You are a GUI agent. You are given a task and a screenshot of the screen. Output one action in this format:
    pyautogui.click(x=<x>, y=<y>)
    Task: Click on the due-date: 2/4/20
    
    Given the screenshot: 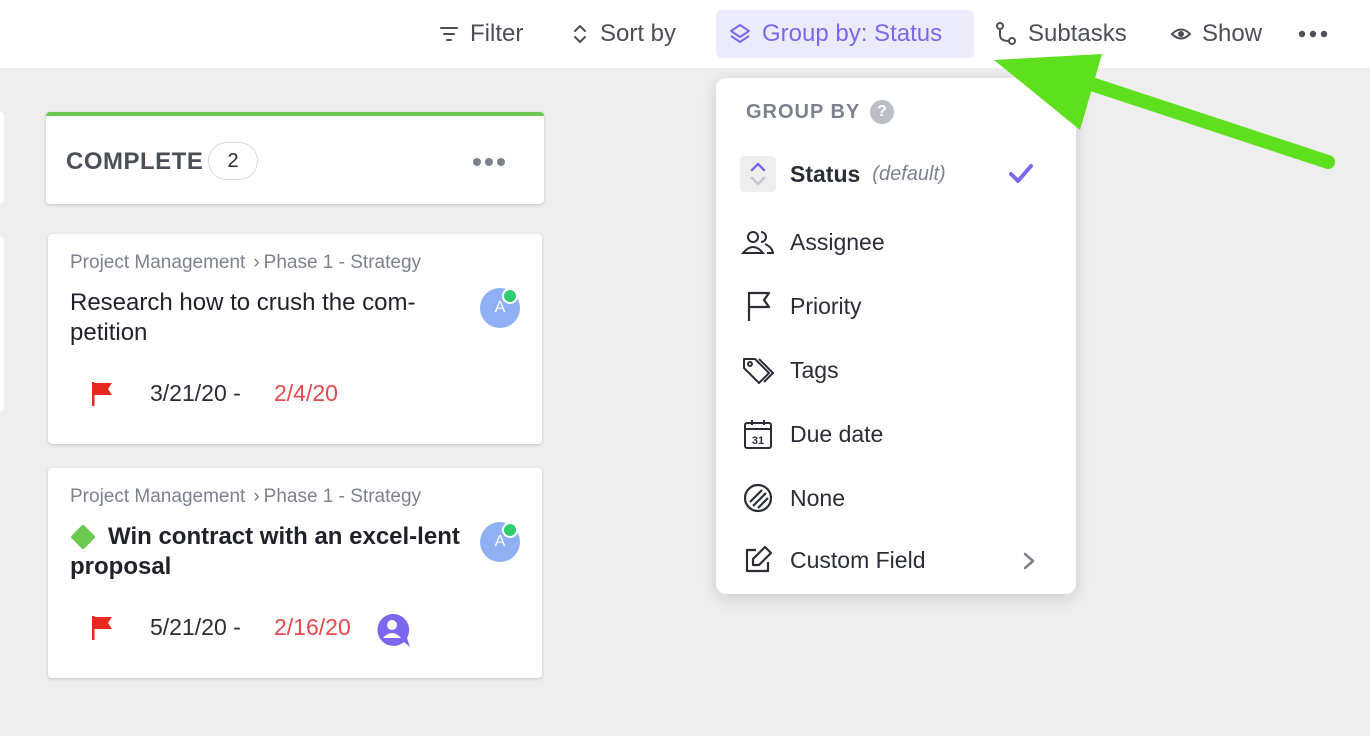 What is the action you would take?
    pyautogui.click(x=306, y=393)
    